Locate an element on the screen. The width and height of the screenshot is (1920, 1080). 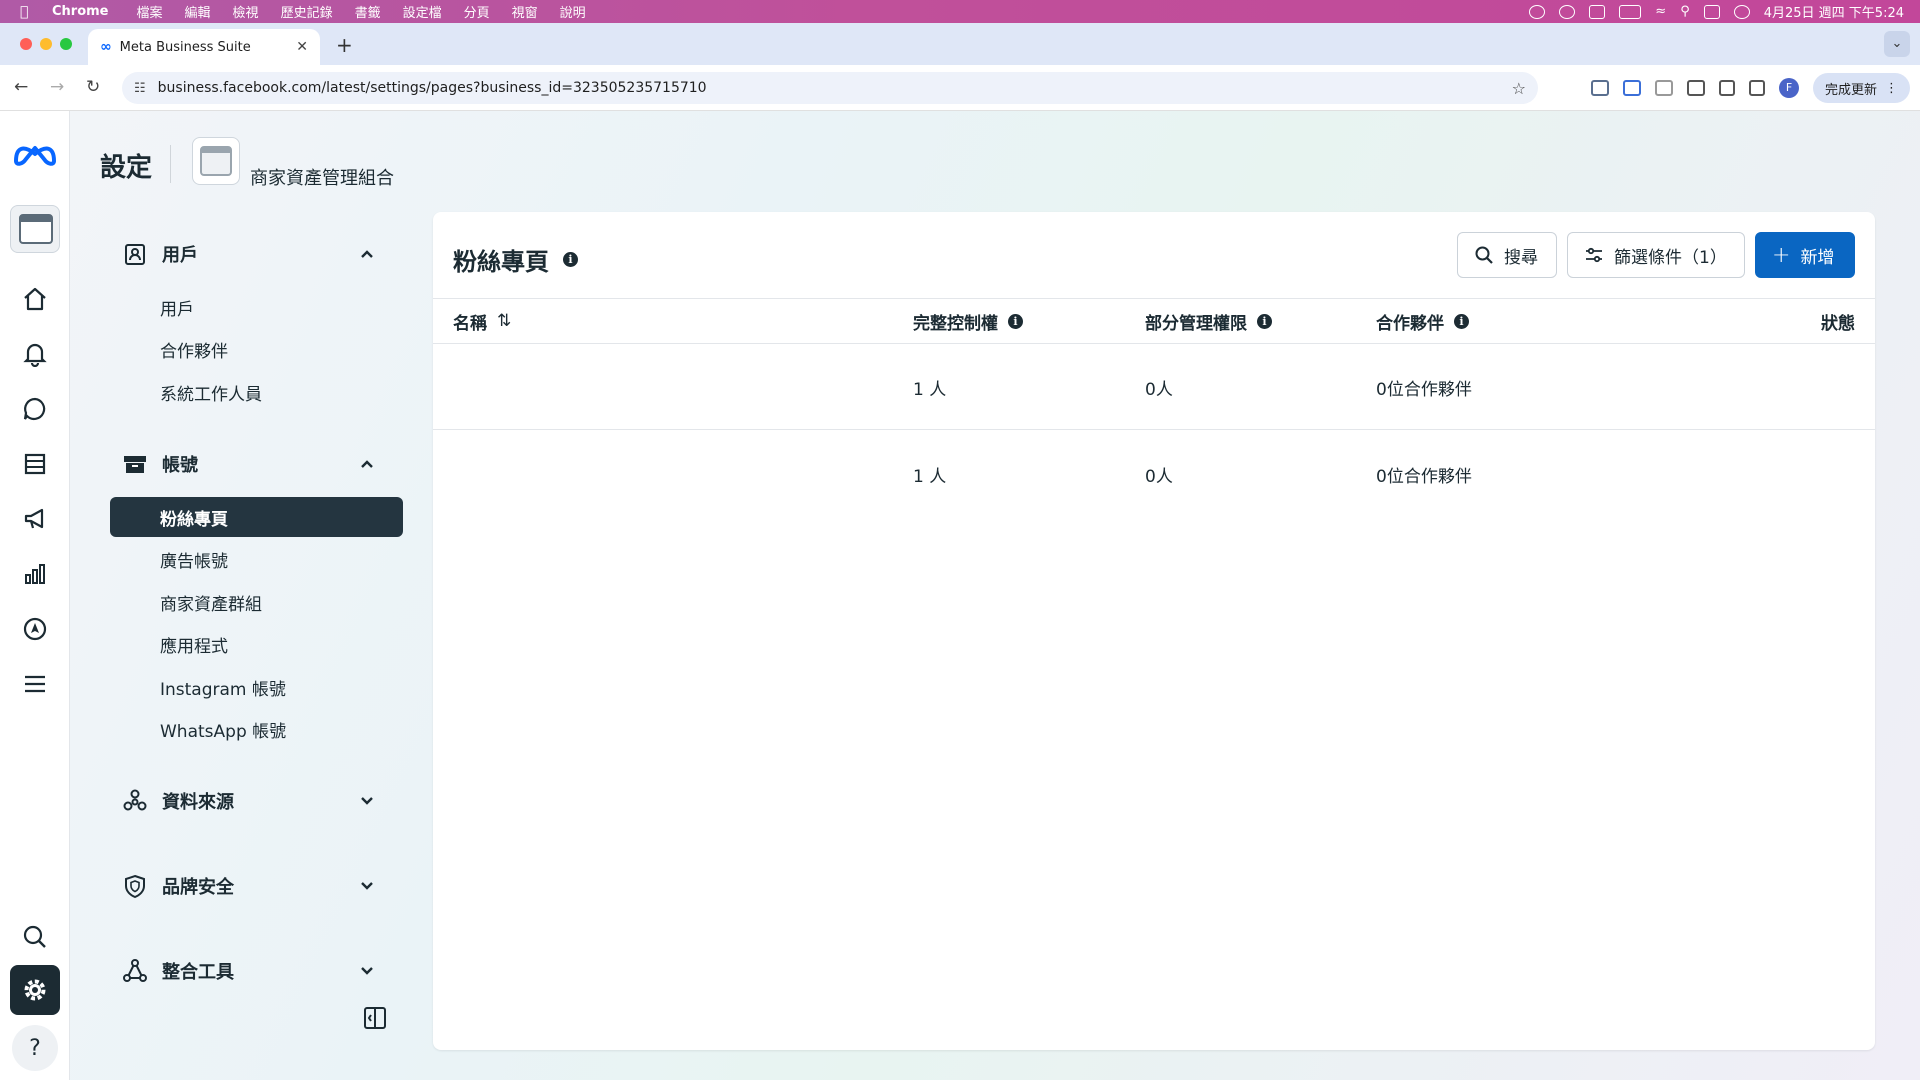
profile-avatar: F is located at coordinates (1788, 88).